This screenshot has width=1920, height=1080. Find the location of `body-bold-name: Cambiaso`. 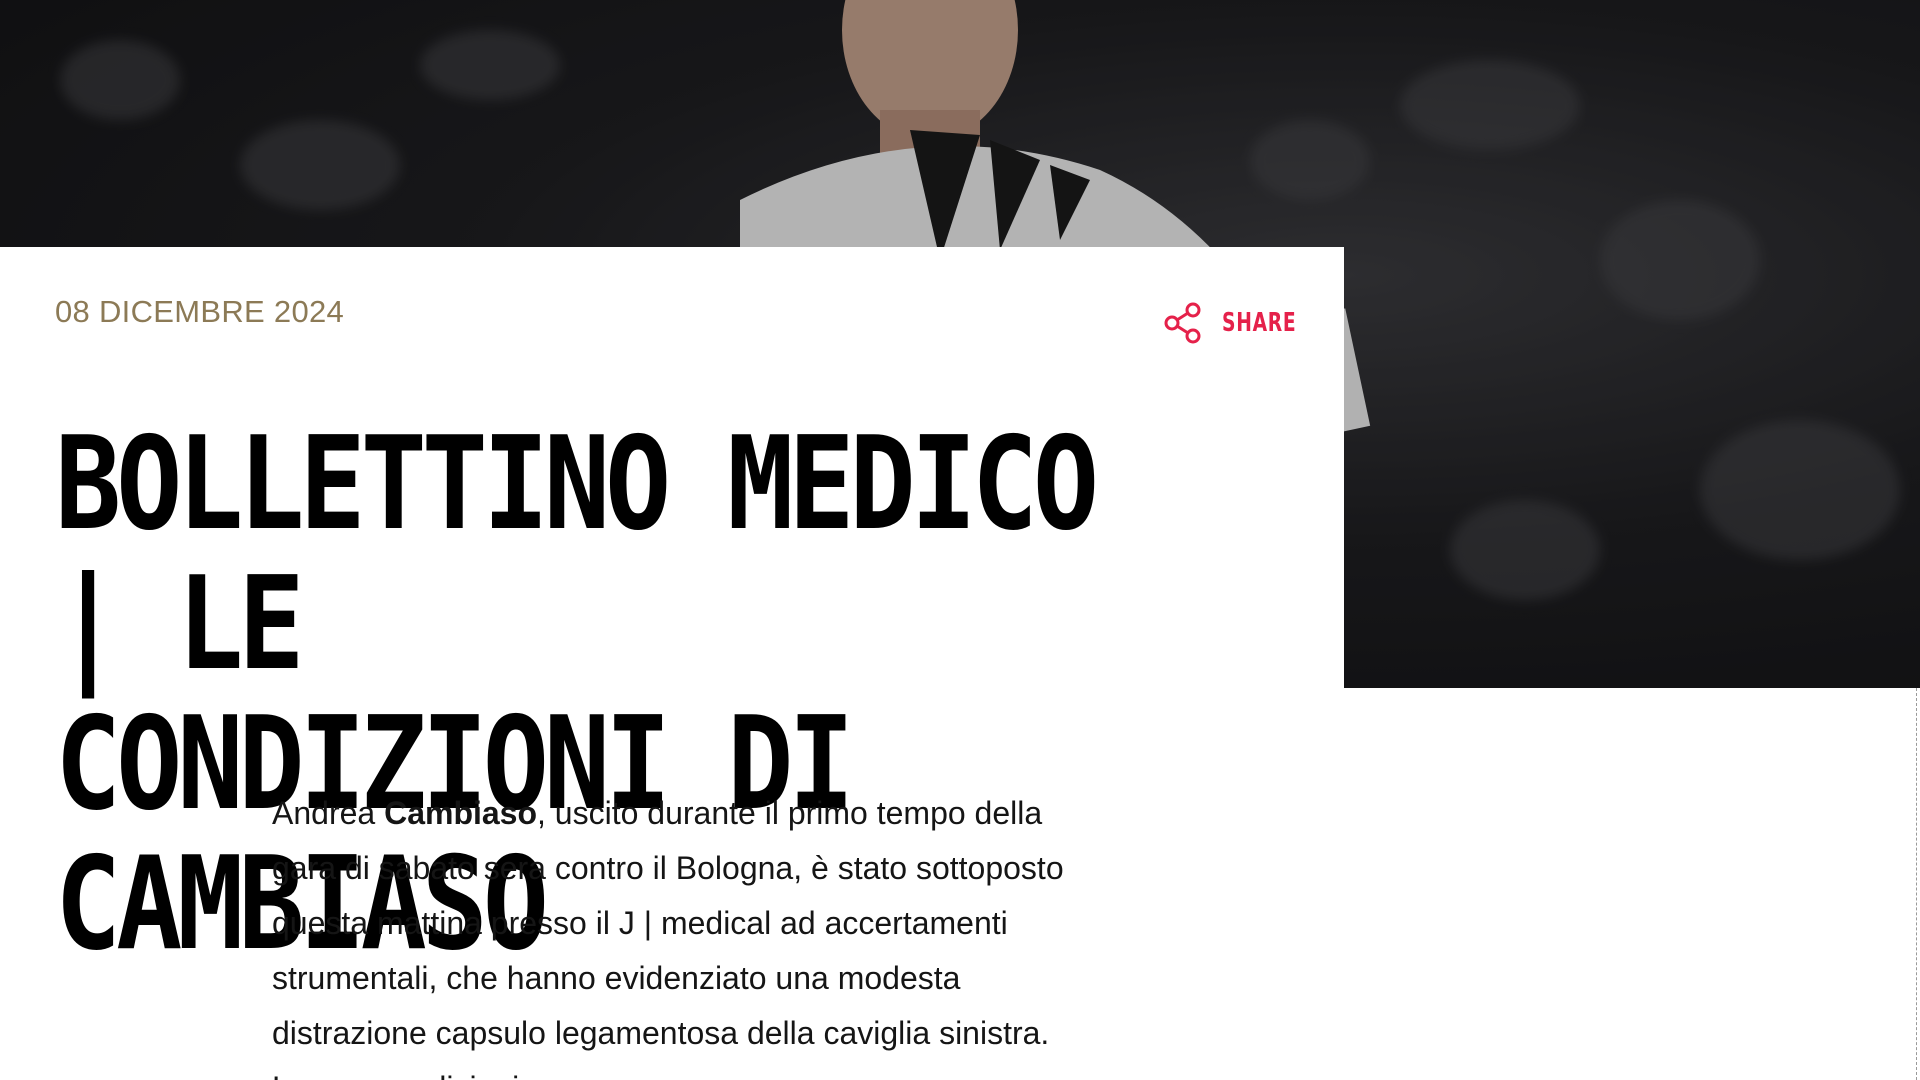

body-bold-name: Cambiaso is located at coordinates (461, 813).